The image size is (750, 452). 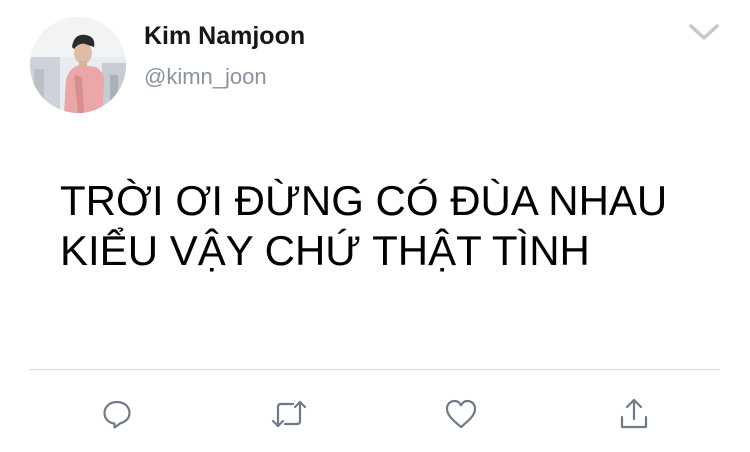 I want to click on retweet-icon, so click(x=289, y=414).